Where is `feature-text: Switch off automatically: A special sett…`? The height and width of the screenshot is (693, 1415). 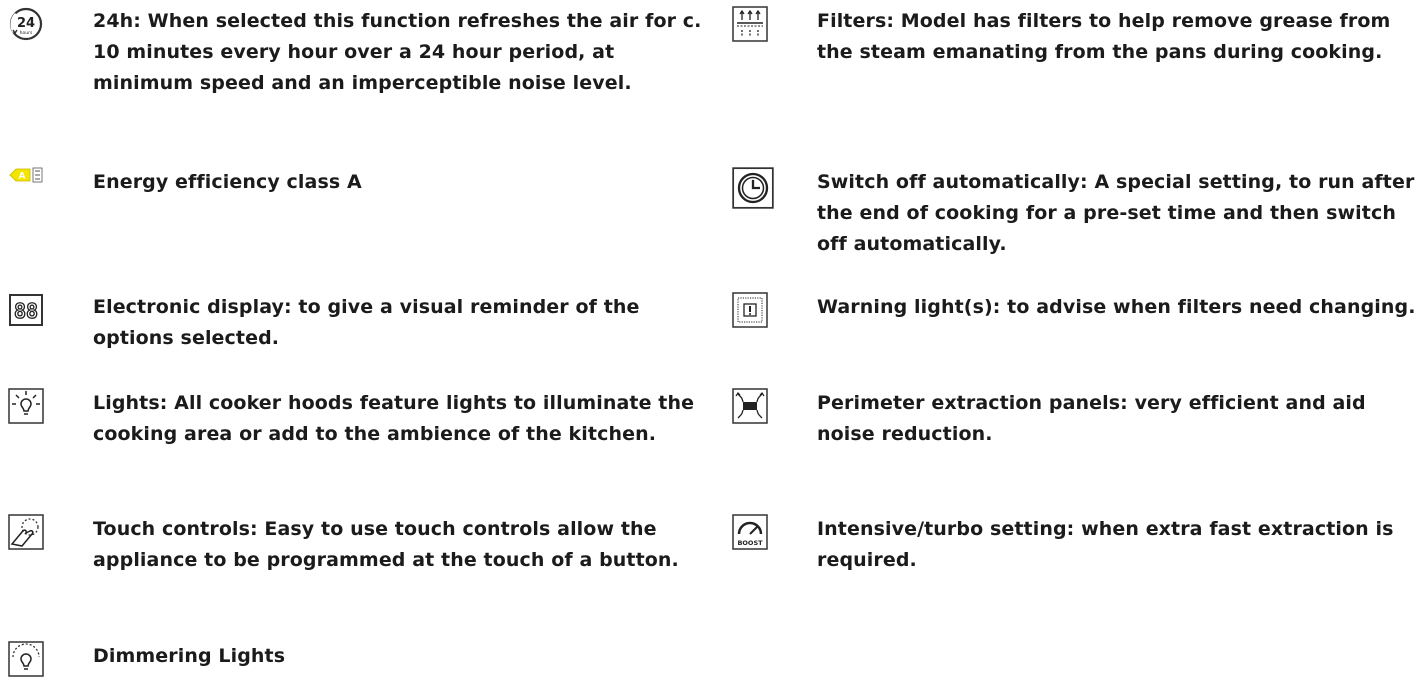
feature-text: Switch off automatically: A special sett… is located at coordinates (1116, 213).